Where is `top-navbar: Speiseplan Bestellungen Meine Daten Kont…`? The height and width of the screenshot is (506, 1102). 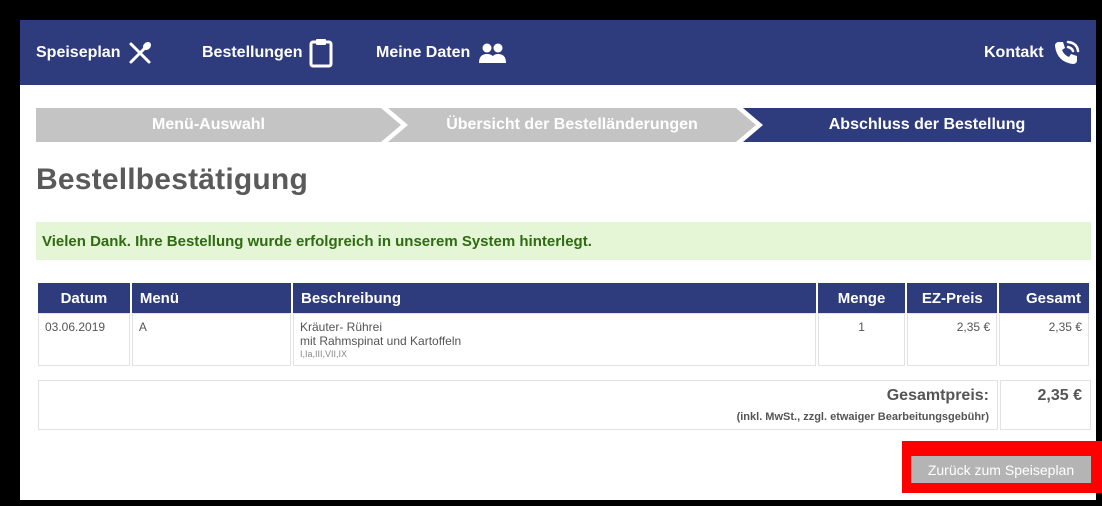
top-navbar: Speiseplan Bestellungen Meine Daten Kont… is located at coordinates (558, 52).